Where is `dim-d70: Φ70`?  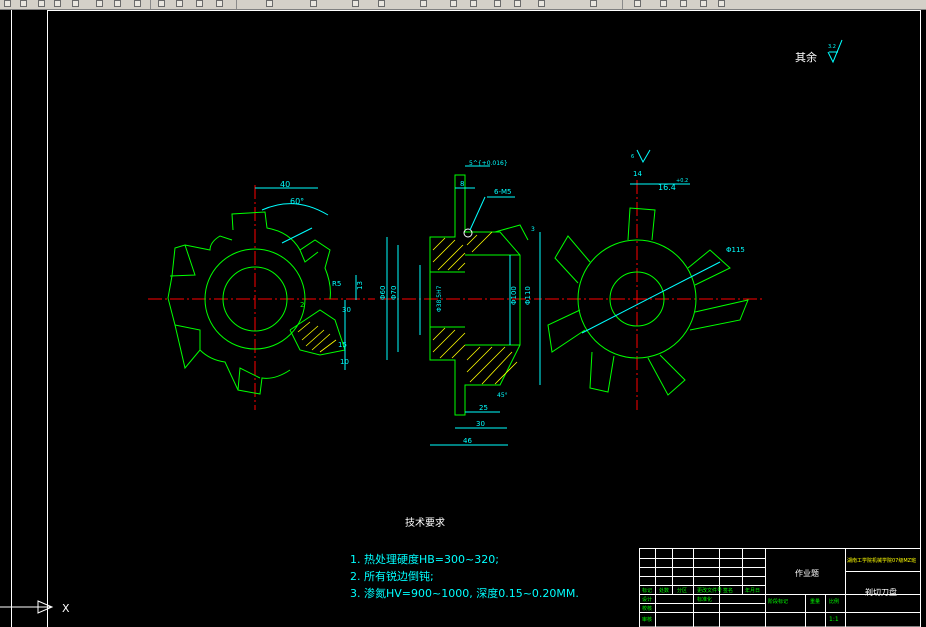
dim-d70: Φ70 is located at coordinates (394, 293).